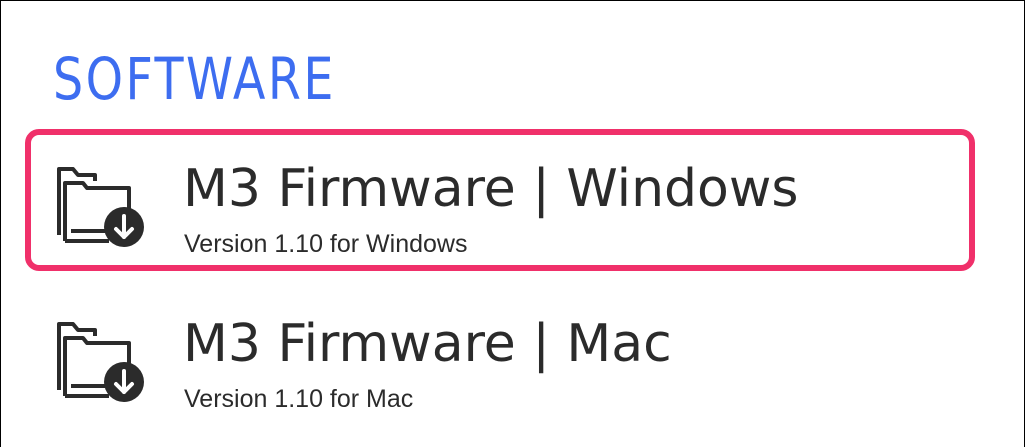  I want to click on item-subtitle: Version 1.10 for Mac, so click(299, 399).